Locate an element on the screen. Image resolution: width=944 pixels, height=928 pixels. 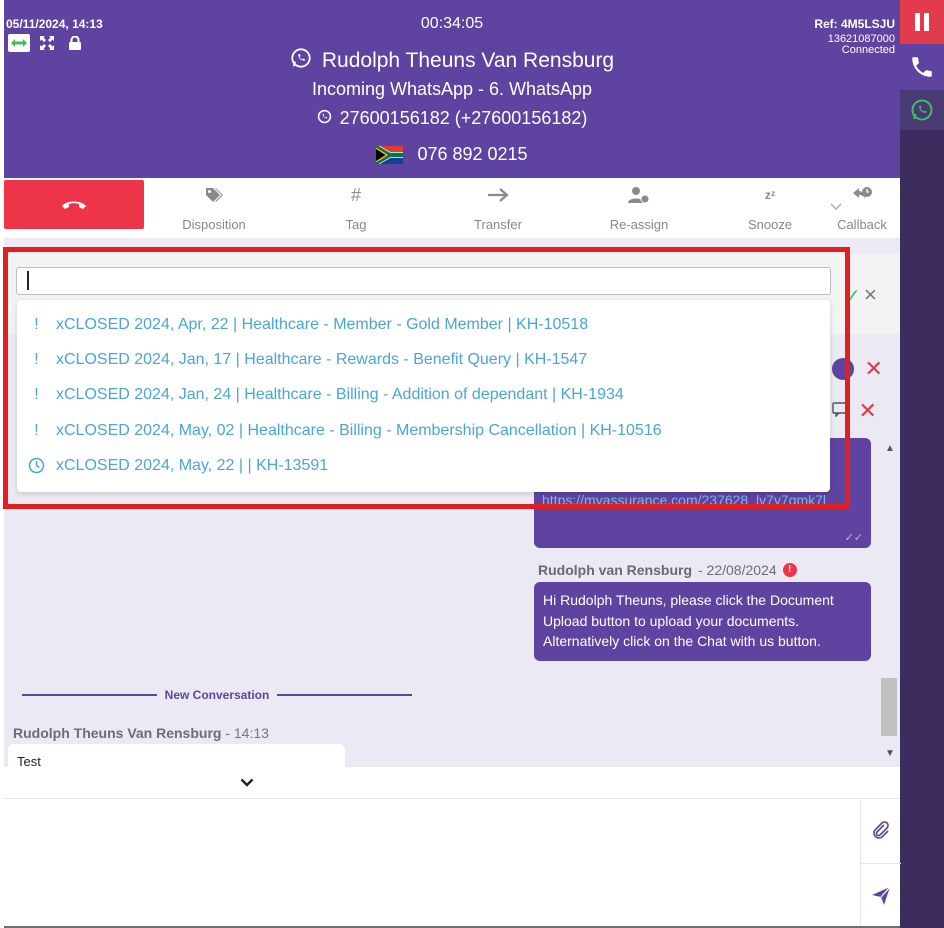
message-sender: Rudolph van Rensburg is located at coordinates (615, 570).